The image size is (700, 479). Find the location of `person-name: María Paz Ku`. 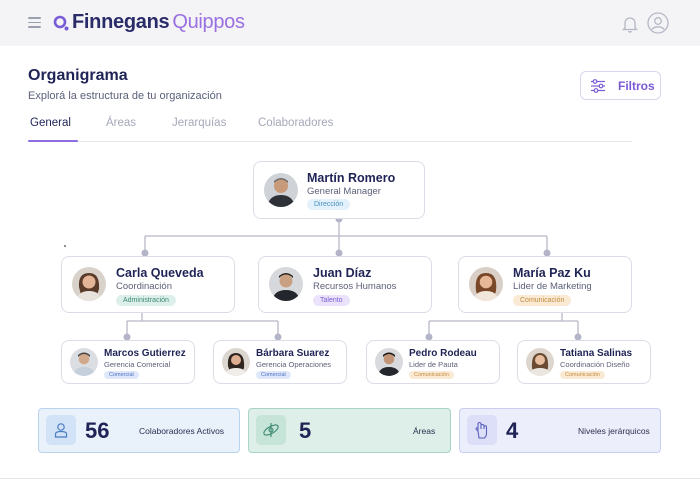

person-name: María Paz Ku is located at coordinates (552, 273).